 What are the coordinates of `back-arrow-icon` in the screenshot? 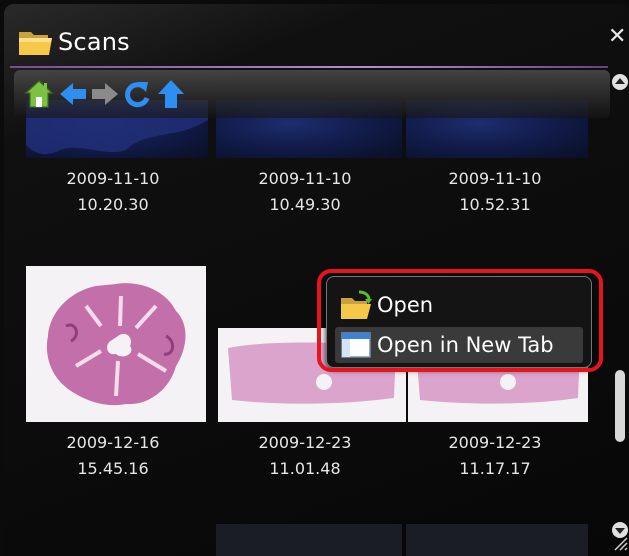 It's located at (73, 94).